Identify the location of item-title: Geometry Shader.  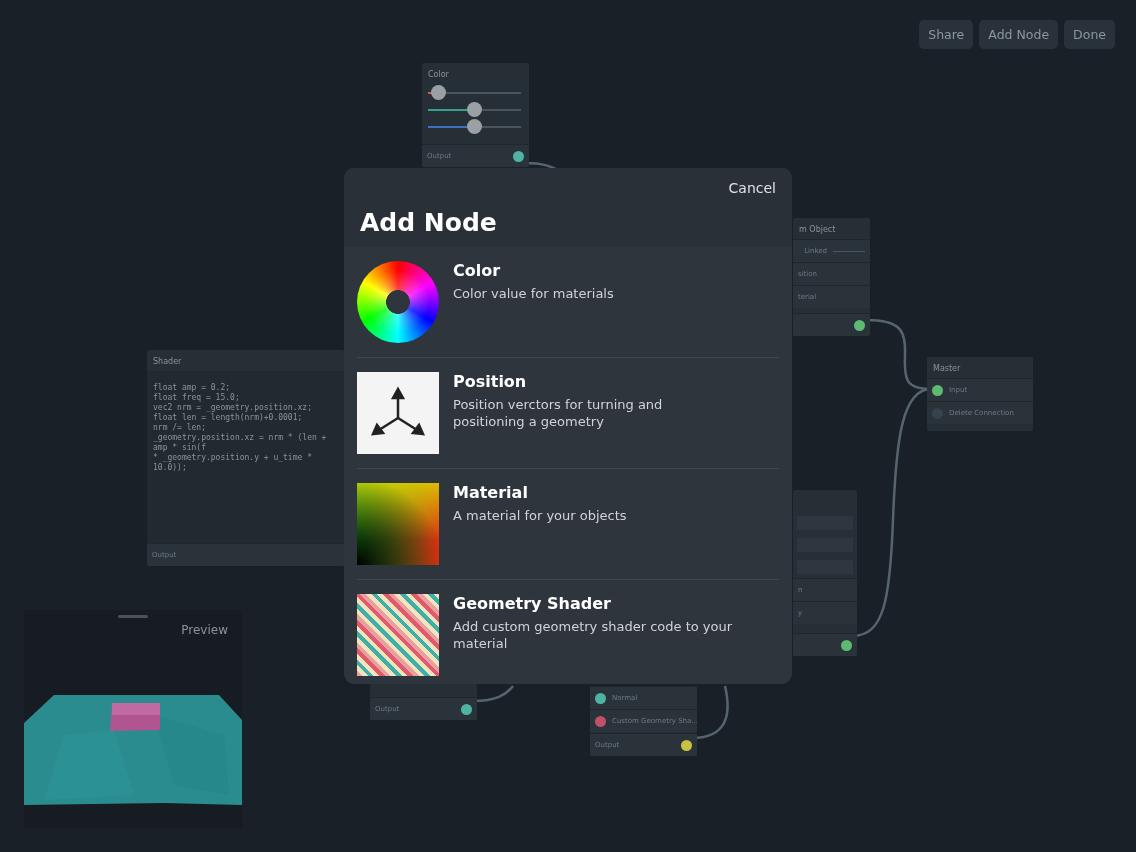
(532, 603).